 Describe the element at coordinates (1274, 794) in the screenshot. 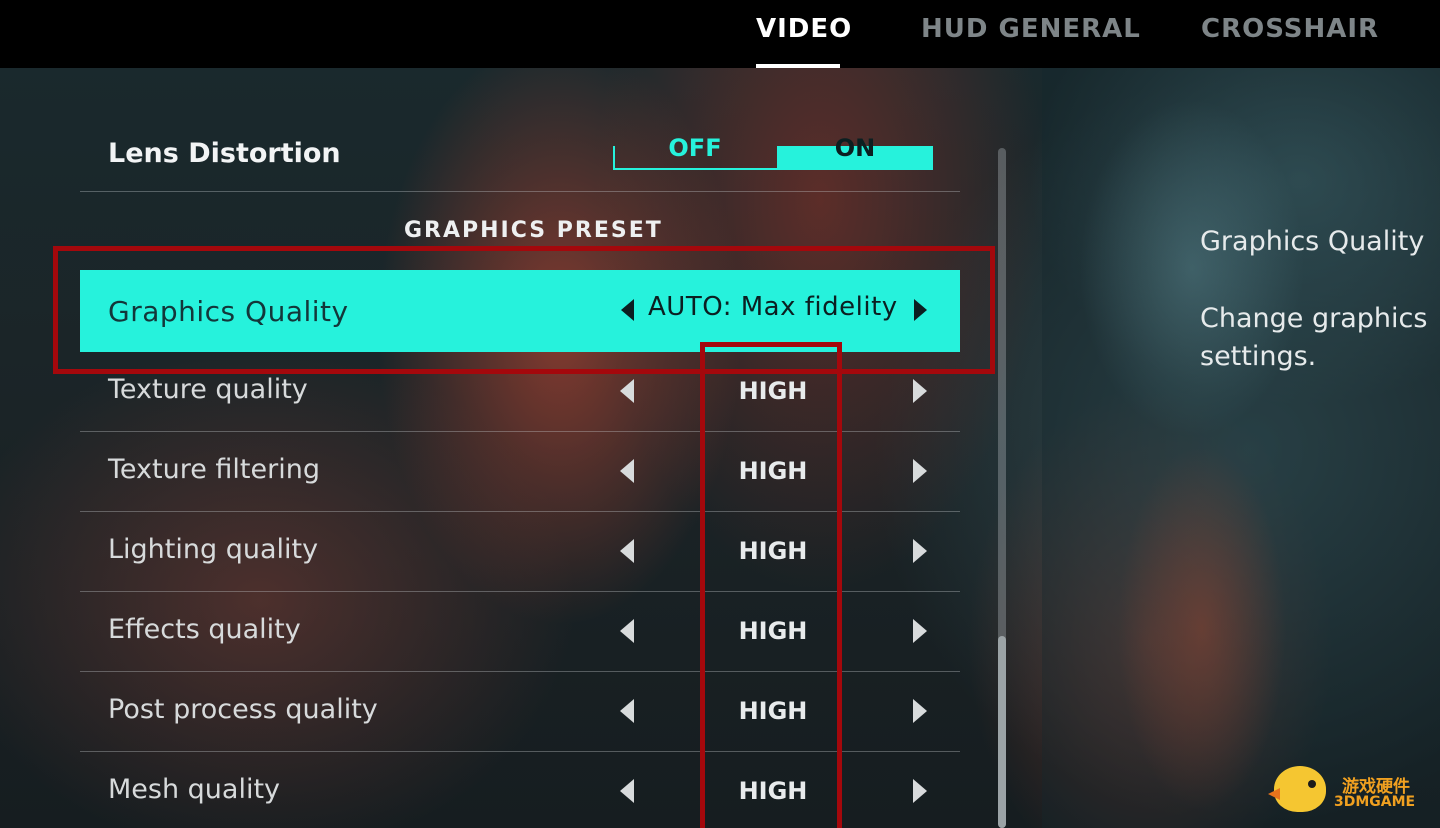

I see `bird-beak` at that location.